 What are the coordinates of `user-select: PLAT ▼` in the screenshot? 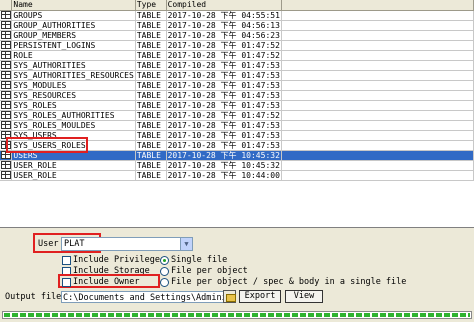 It's located at (127, 244).